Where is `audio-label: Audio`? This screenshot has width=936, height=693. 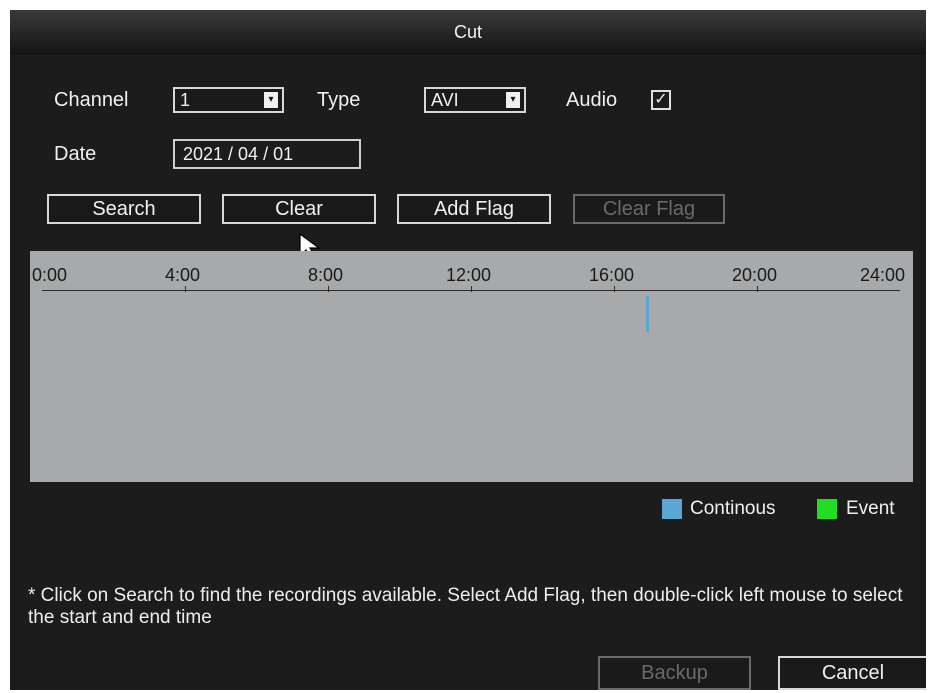
audio-label: Audio is located at coordinates (592, 100).